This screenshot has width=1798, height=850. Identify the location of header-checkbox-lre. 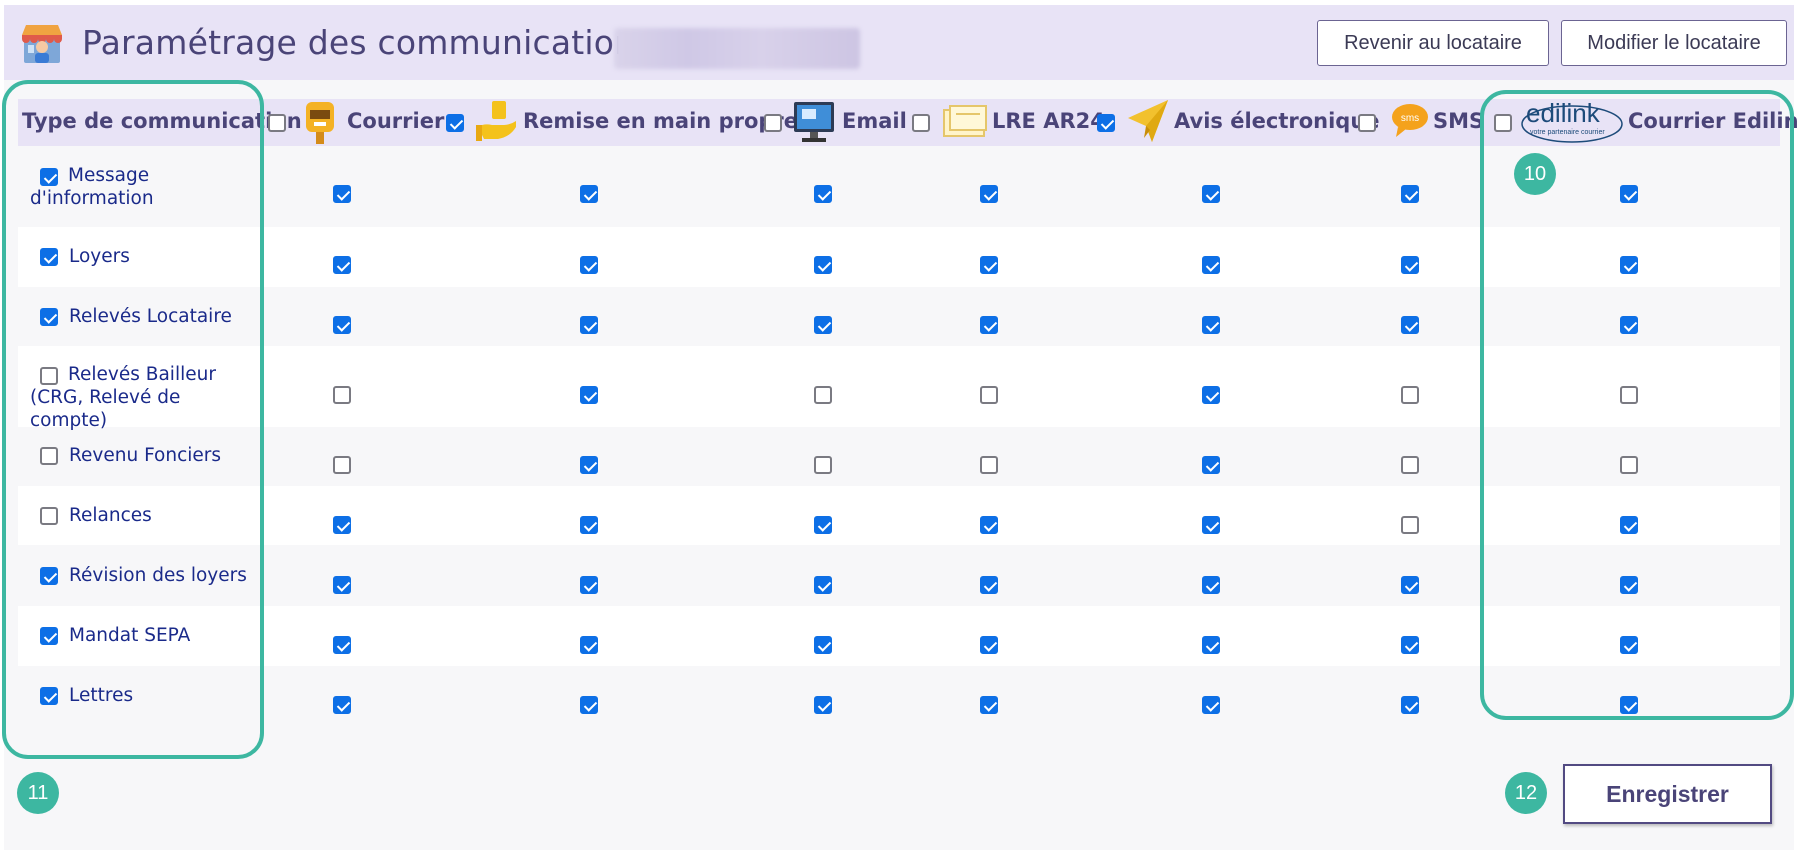
(921, 123).